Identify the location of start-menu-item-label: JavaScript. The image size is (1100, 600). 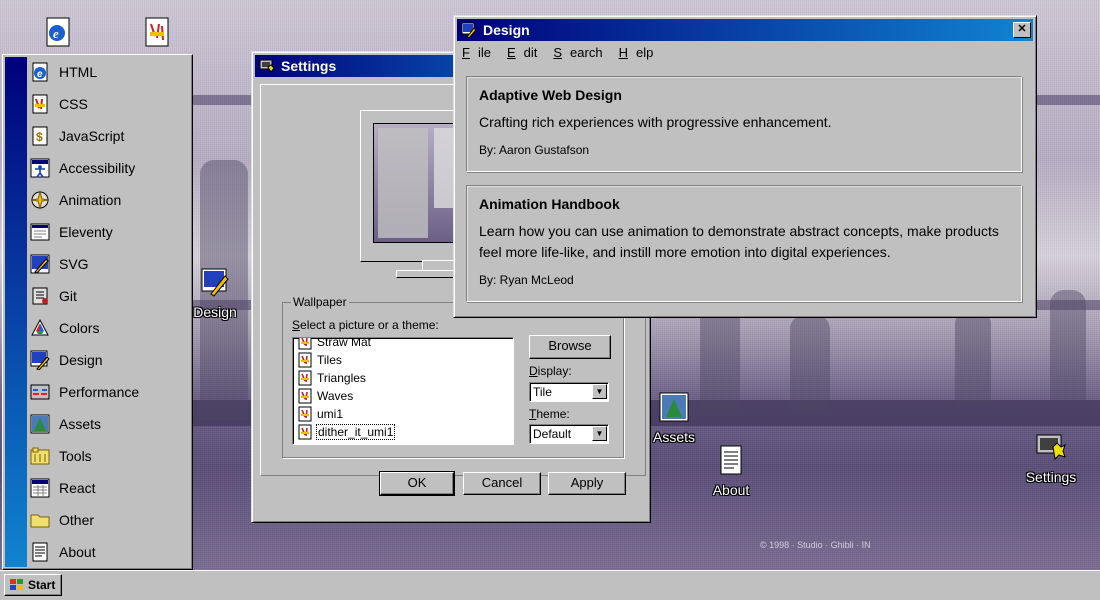
(92, 136).